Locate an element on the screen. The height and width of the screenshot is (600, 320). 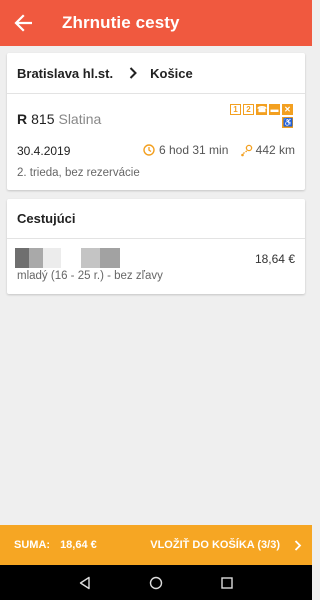
passenger-name-redacted is located at coordinates (67, 258).